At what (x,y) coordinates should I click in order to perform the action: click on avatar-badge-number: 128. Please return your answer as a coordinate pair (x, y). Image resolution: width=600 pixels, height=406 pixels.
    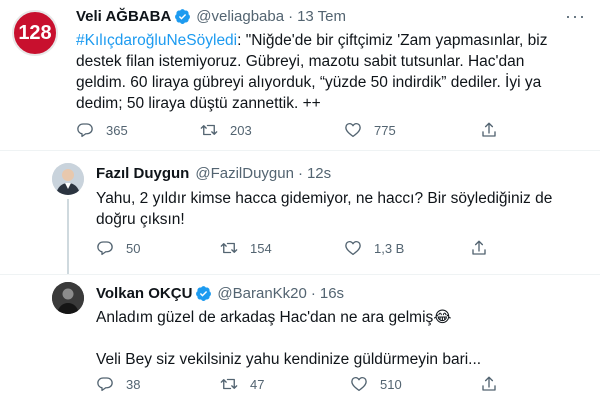
    Looking at the image, I should click on (35, 32).